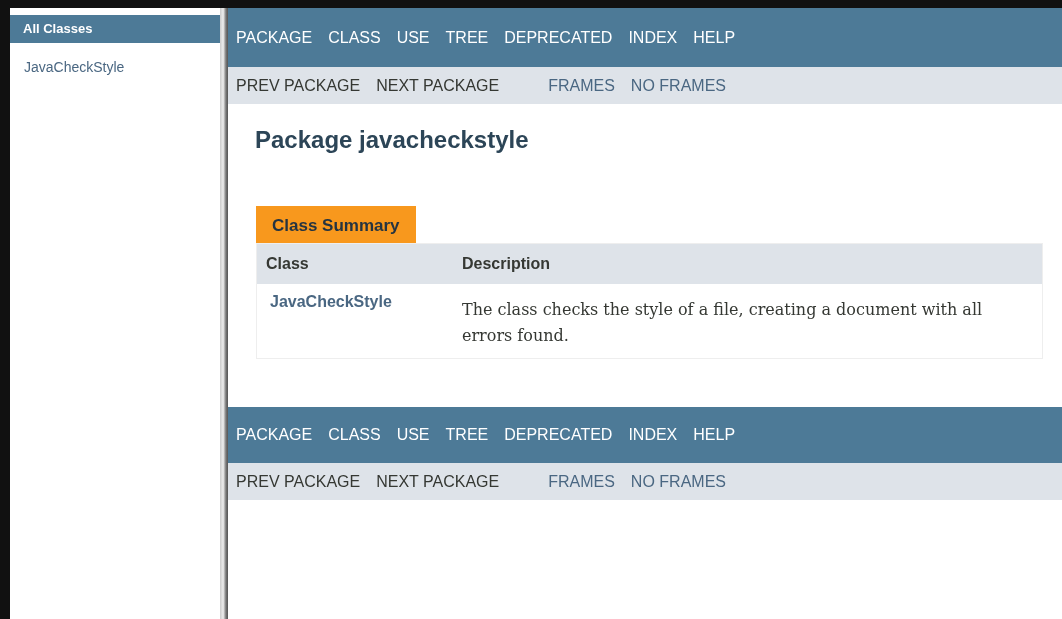 The image size is (1062, 619). Describe the element at coordinates (392, 140) in the screenshot. I see `page-title: Package javacheckstyle` at that location.